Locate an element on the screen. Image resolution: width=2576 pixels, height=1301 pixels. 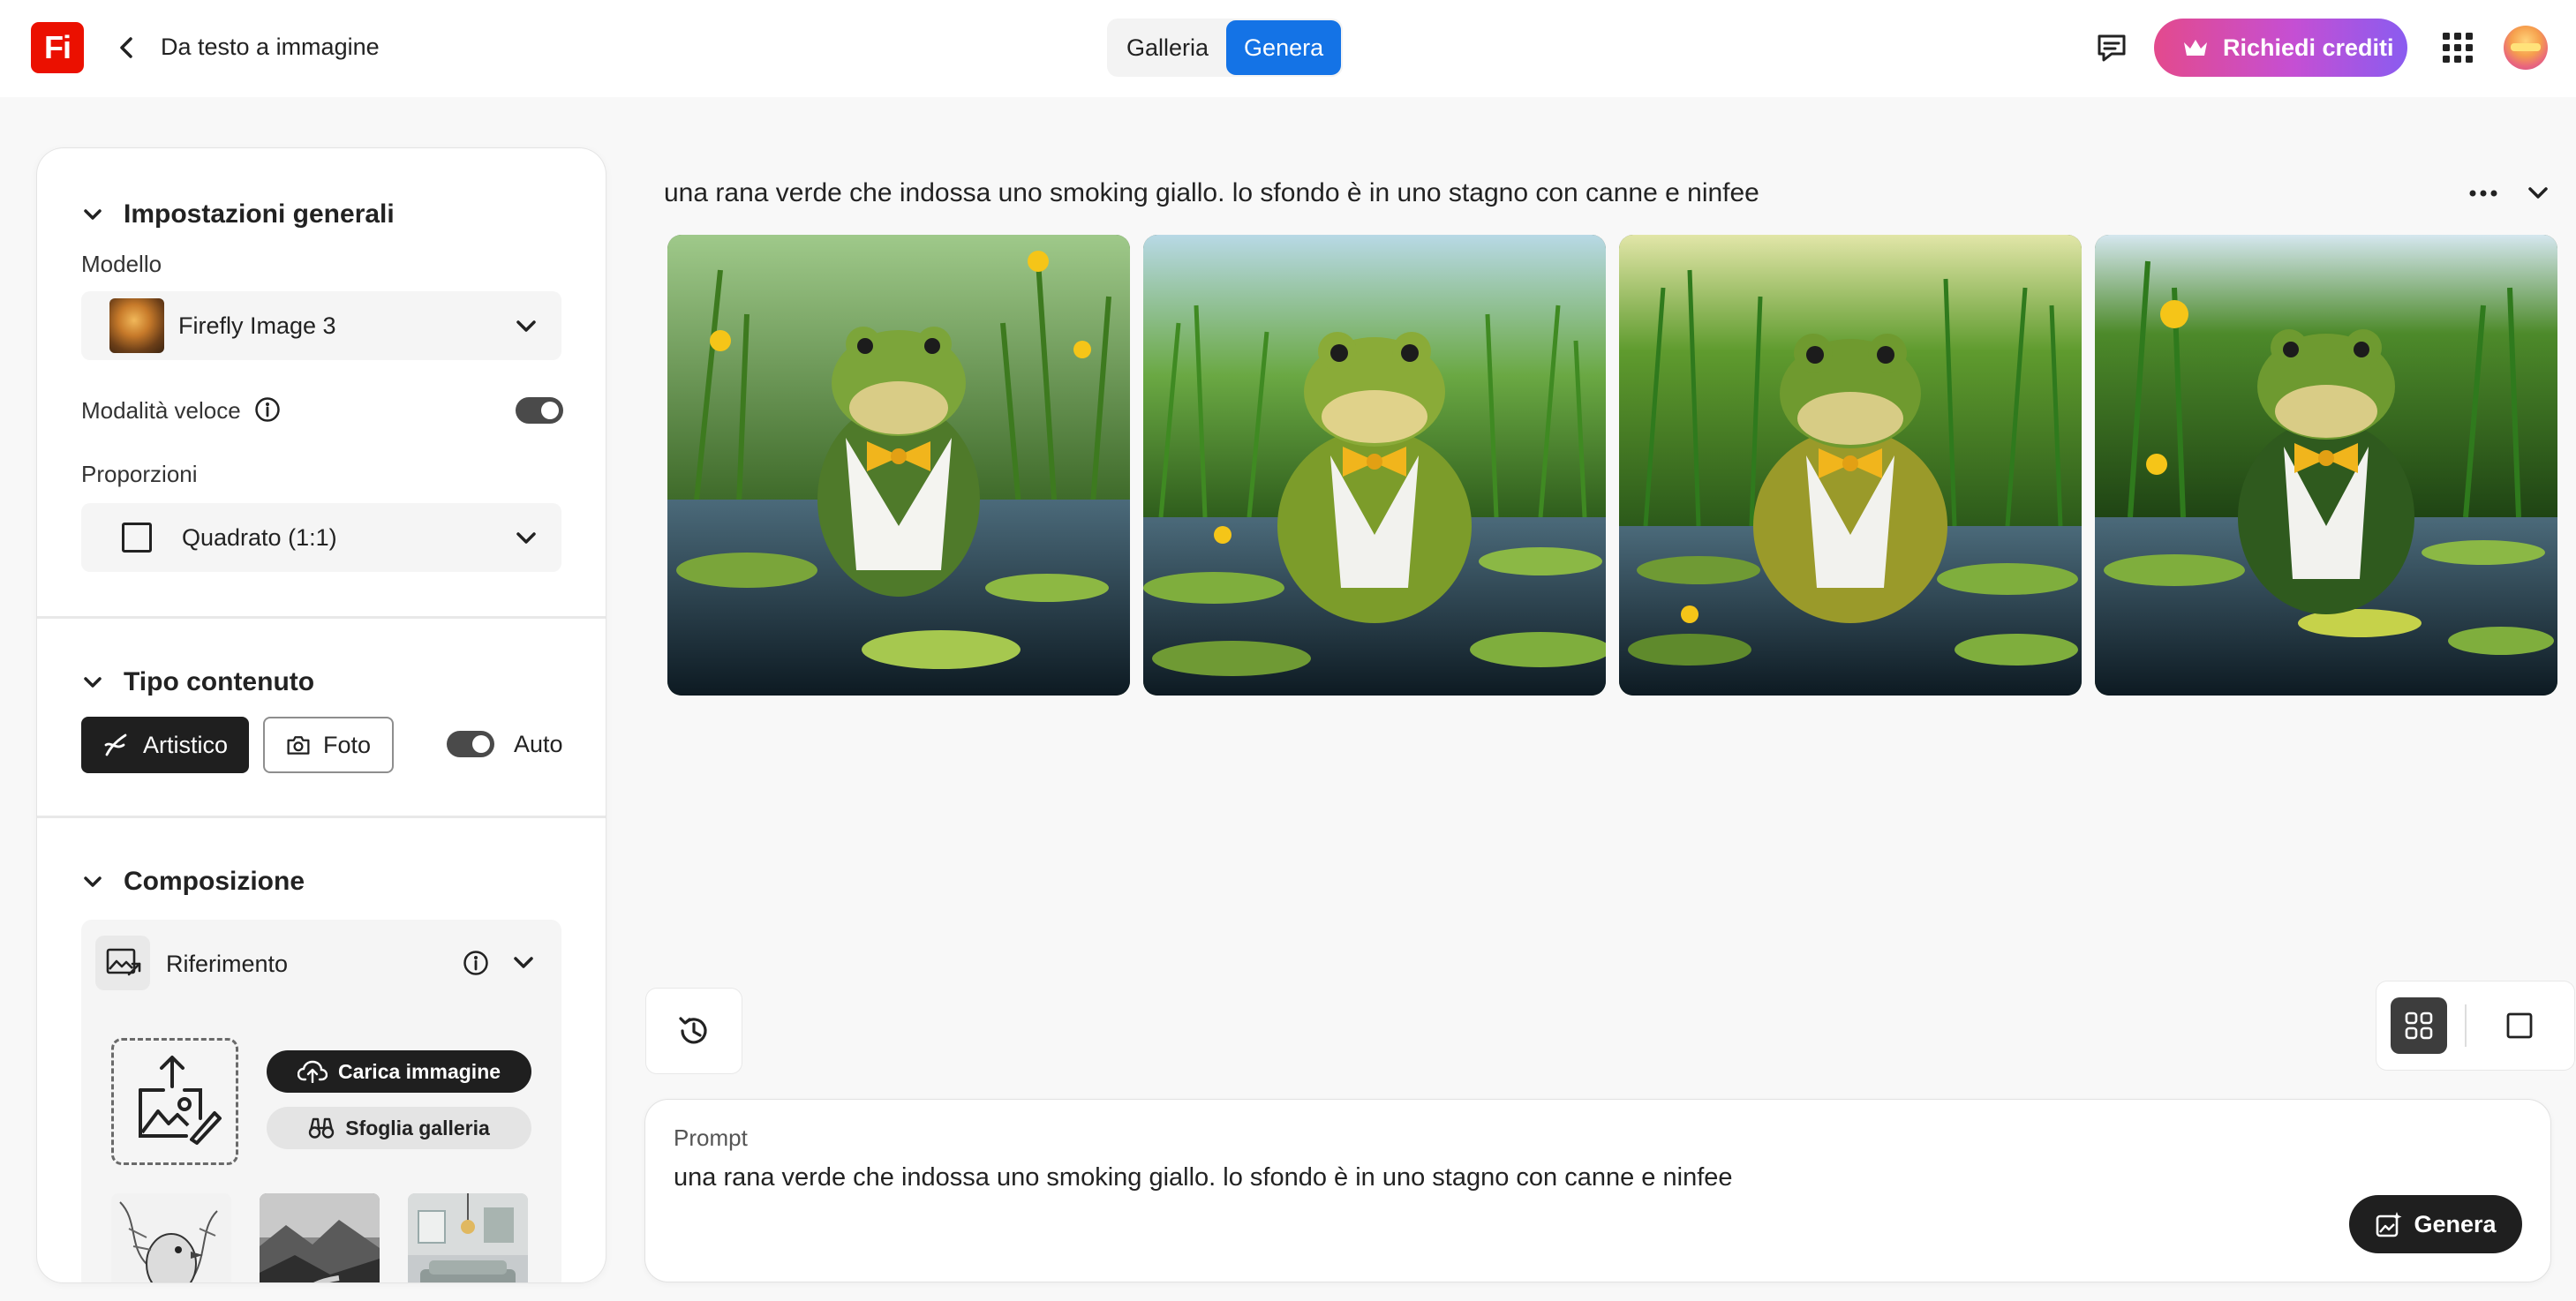
single-view-button is located at coordinates (2520, 1025).